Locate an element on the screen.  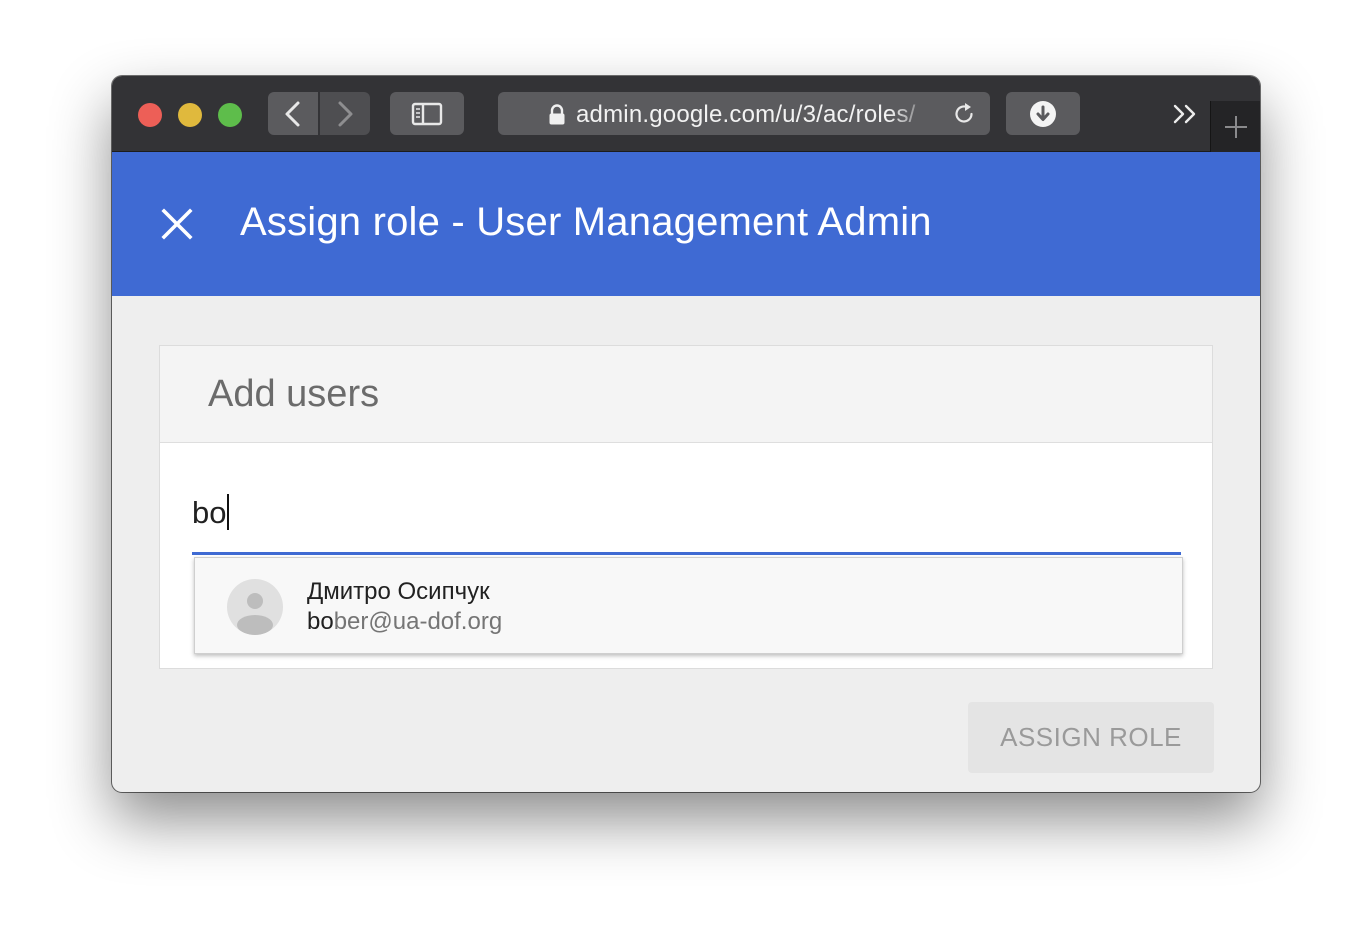
forward-button is located at coordinates (345, 113).